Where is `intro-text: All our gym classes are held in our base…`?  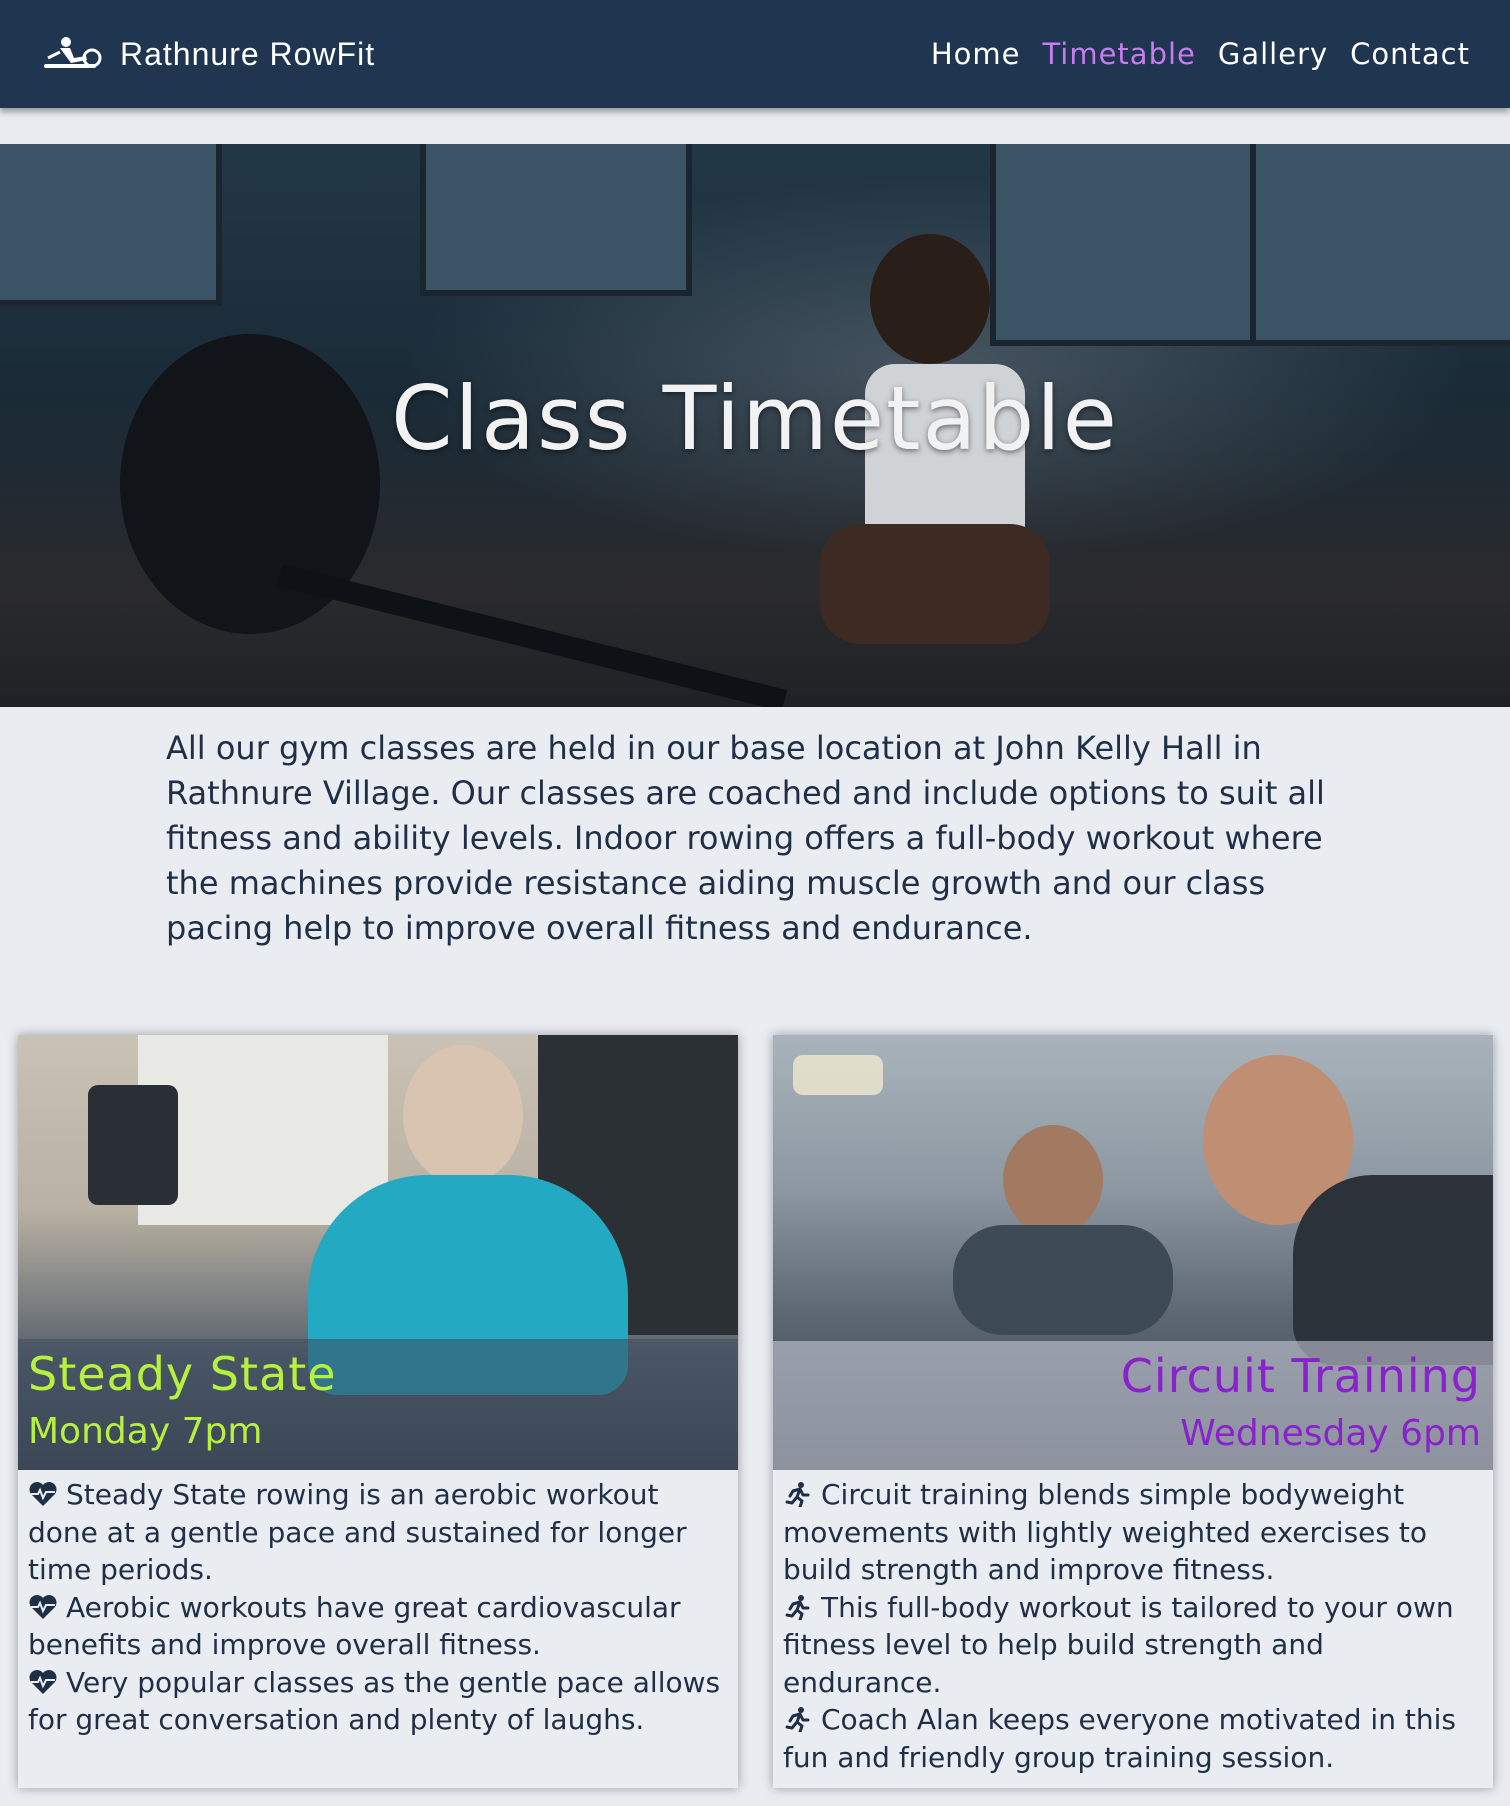
intro-text: All our gym classes are held in our base… is located at coordinates (745, 838).